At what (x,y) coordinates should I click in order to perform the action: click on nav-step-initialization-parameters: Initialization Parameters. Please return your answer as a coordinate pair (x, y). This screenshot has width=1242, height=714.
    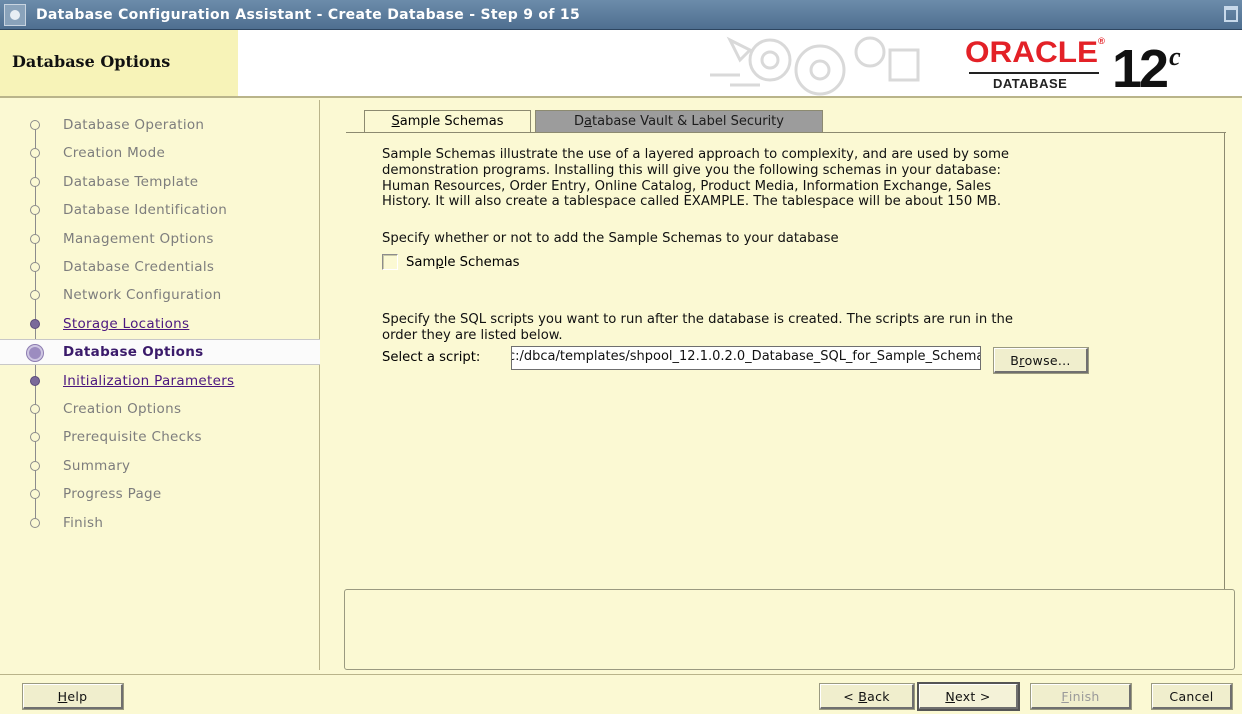
    Looking at the image, I should click on (160, 381).